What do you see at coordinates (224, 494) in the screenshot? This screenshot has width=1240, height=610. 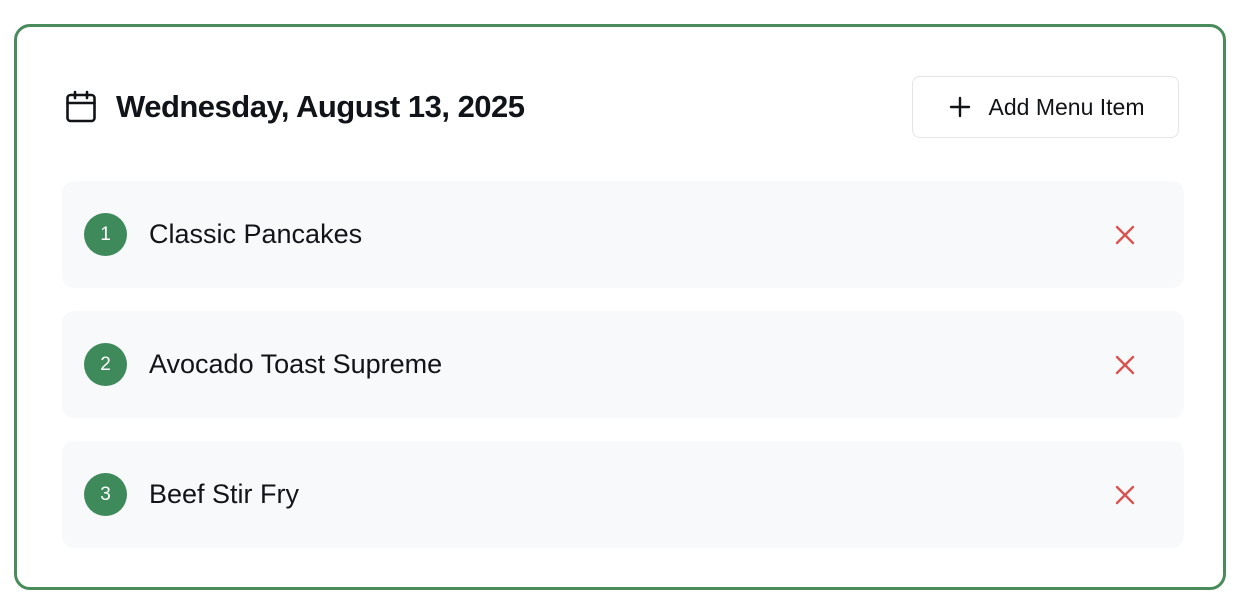 I see `menu-item-name: Beef Stir Fry` at bounding box center [224, 494].